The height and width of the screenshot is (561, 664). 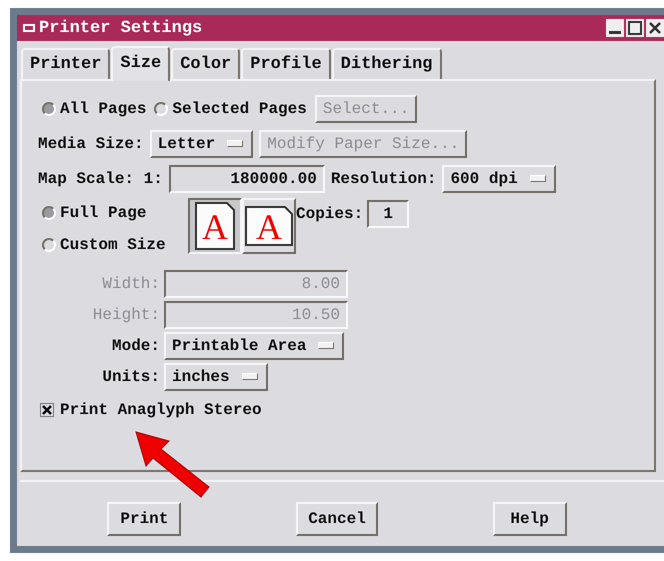 I want to click on field-label: Map Scale: 1:, so click(x=100, y=179).